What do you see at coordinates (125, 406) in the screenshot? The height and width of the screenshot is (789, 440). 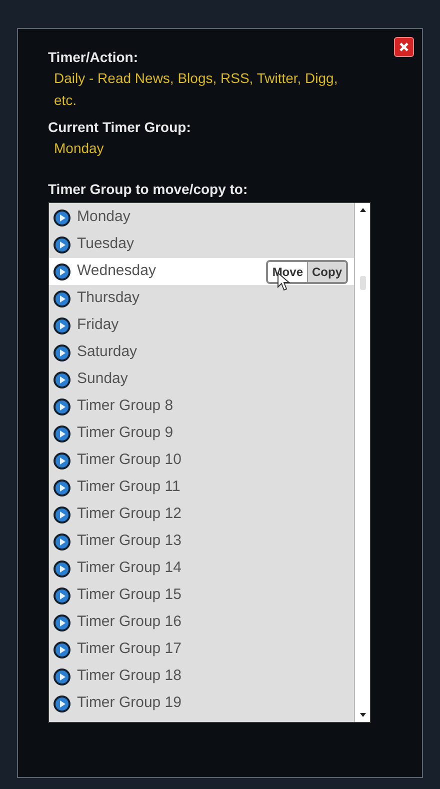 I see `group-name: Timer Group 8` at bounding box center [125, 406].